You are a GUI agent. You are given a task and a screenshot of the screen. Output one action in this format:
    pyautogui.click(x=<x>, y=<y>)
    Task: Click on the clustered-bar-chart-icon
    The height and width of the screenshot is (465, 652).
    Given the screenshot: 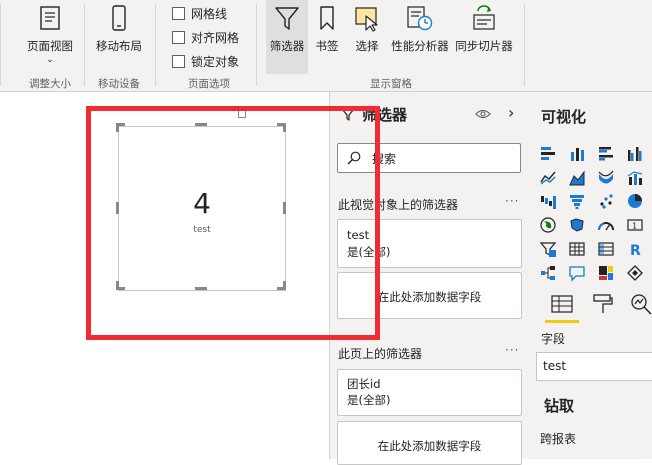 What is the action you would take?
    pyautogui.click(x=606, y=153)
    